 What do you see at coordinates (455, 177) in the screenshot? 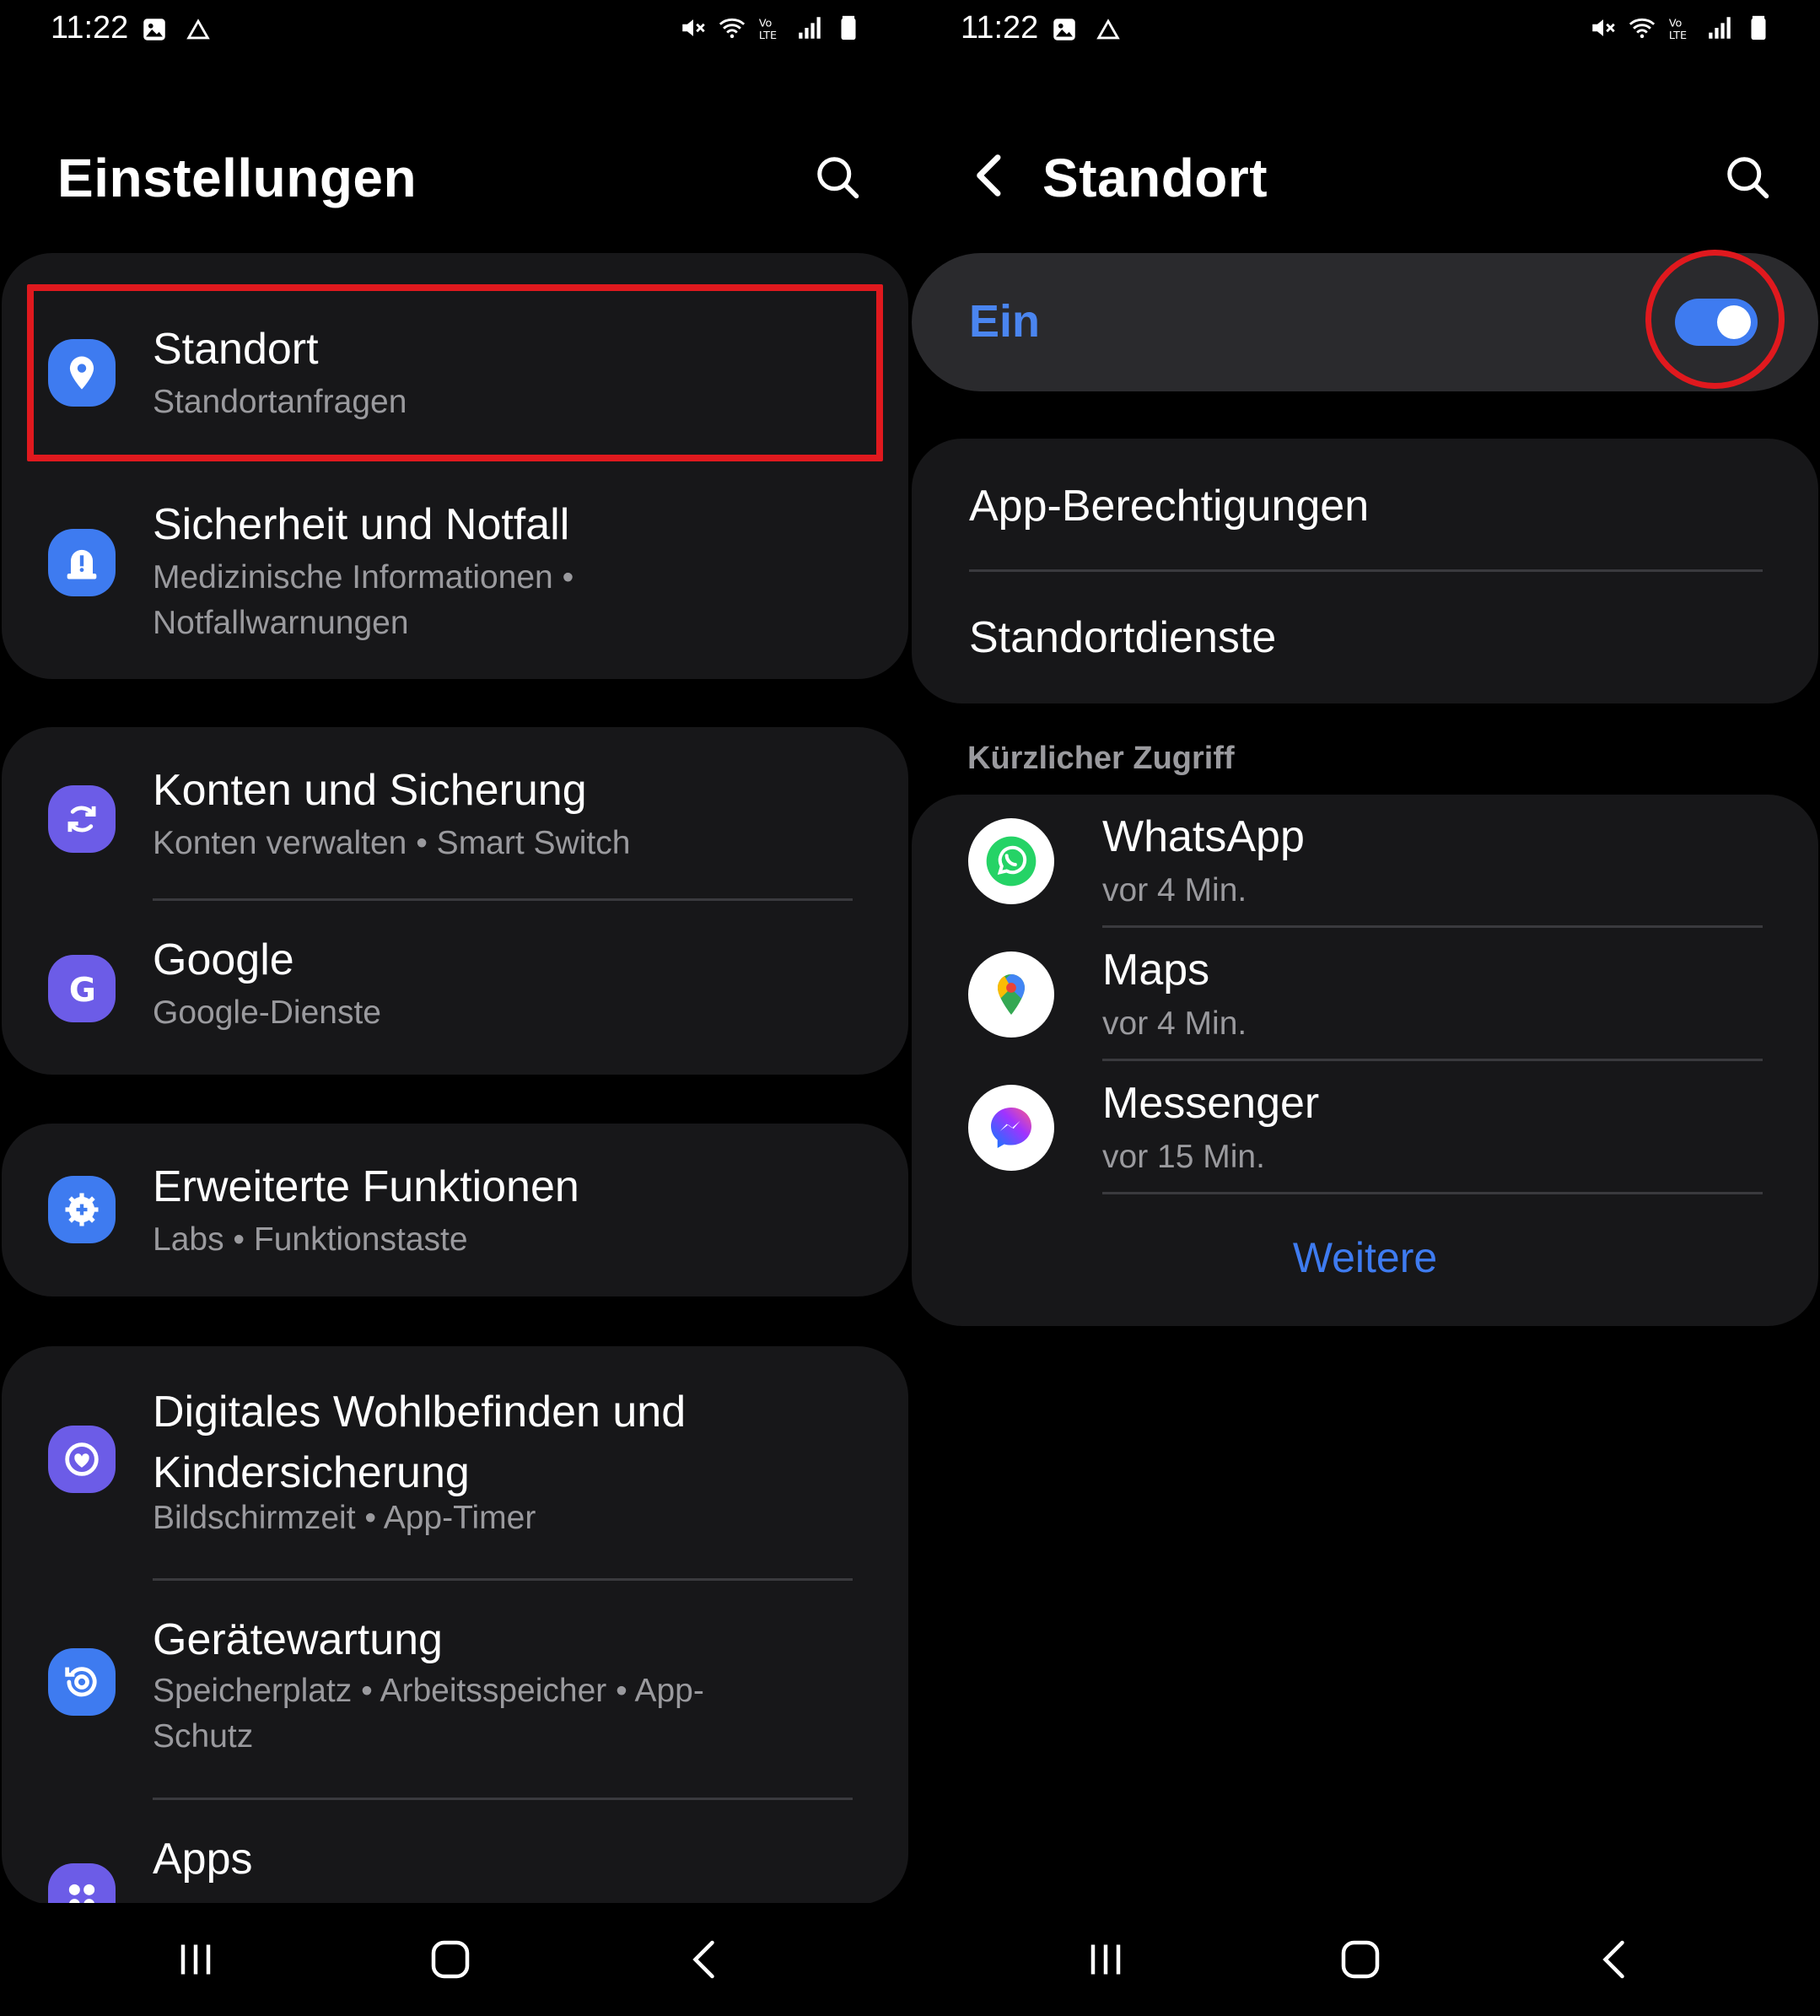
I see `settings-header: Einstellungen` at bounding box center [455, 177].